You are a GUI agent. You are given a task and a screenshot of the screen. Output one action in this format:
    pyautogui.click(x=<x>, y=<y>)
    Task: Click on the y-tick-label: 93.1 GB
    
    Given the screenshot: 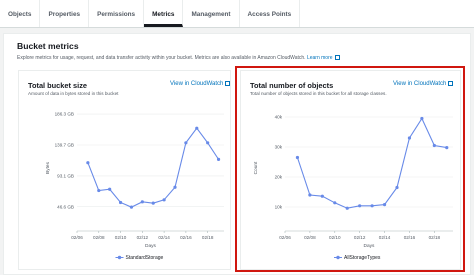 What is the action you would take?
    pyautogui.click(x=65, y=175)
    